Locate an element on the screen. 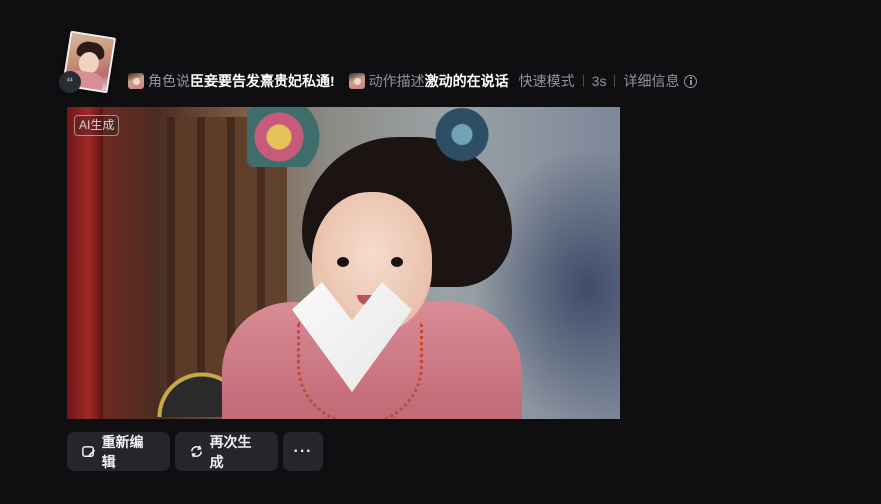 This screenshot has height=504, width=881. hair-ornament-left is located at coordinates (287, 137).